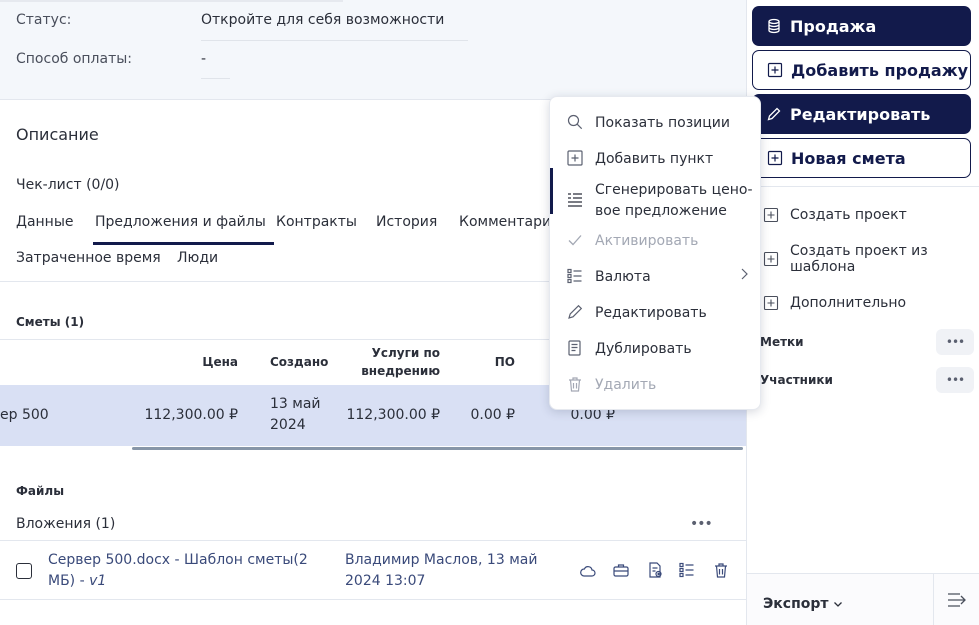 This screenshot has width=979, height=625. What do you see at coordinates (859, 259) in the screenshot?
I see `create-project-from-template-label: Создать проект из шаблона` at bounding box center [859, 259].